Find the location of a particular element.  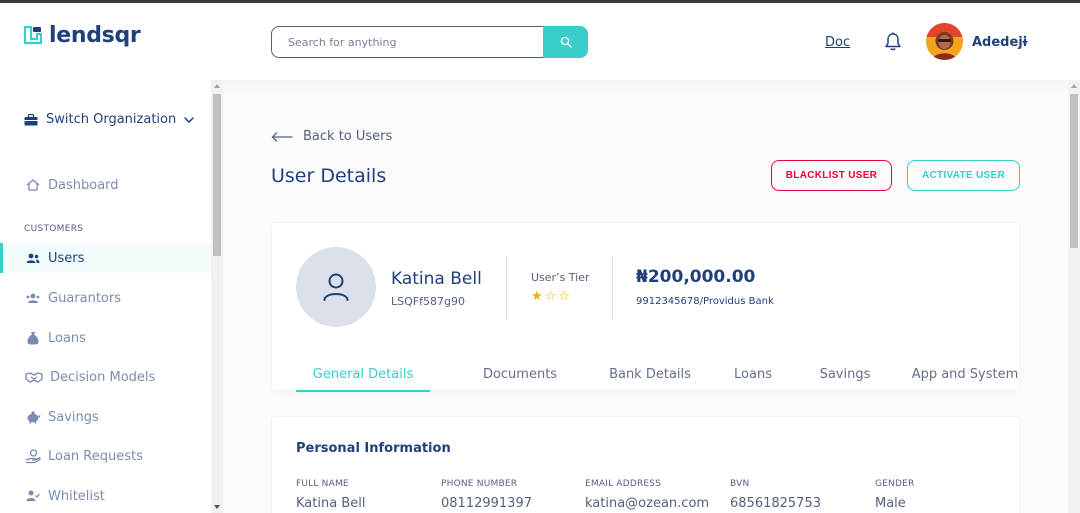

field-value: 68561825753 is located at coordinates (775, 503).